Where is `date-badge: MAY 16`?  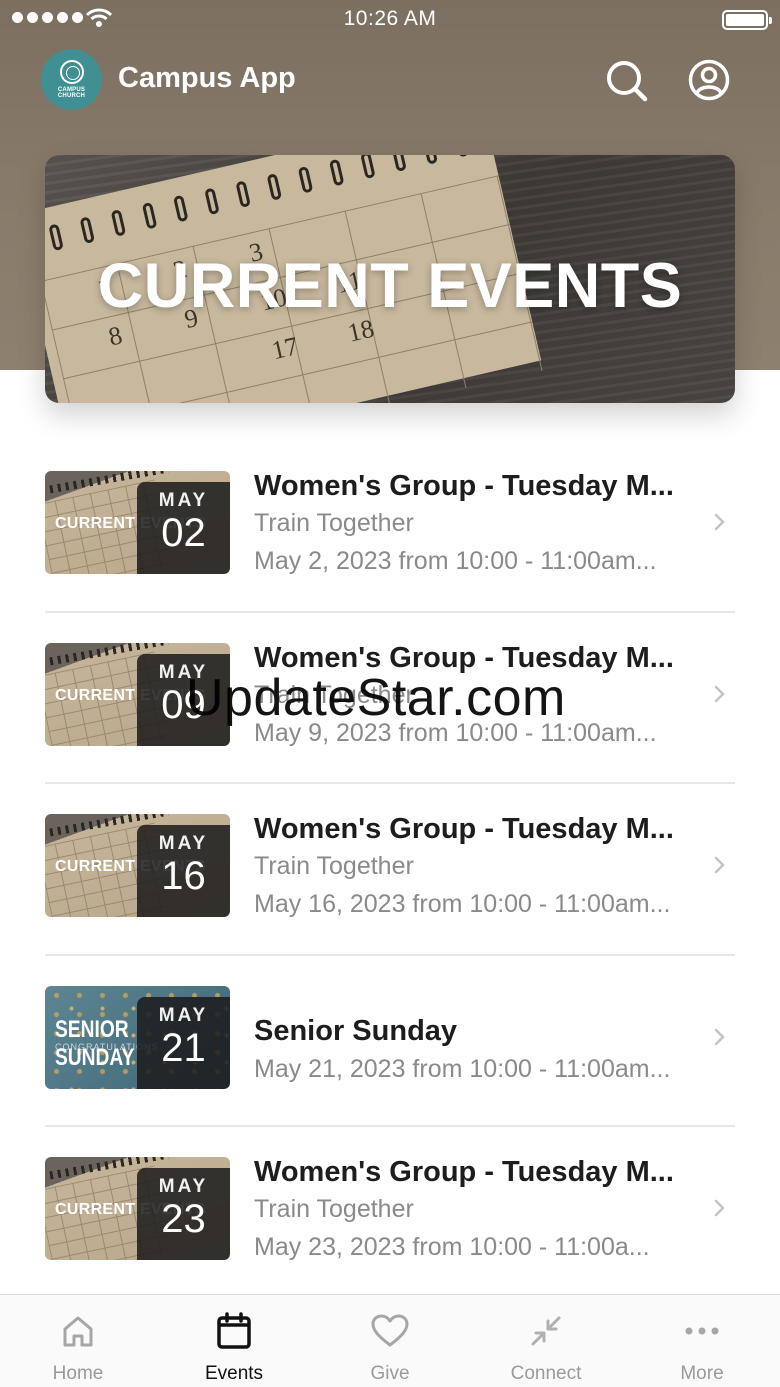 date-badge: MAY 16 is located at coordinates (183, 871).